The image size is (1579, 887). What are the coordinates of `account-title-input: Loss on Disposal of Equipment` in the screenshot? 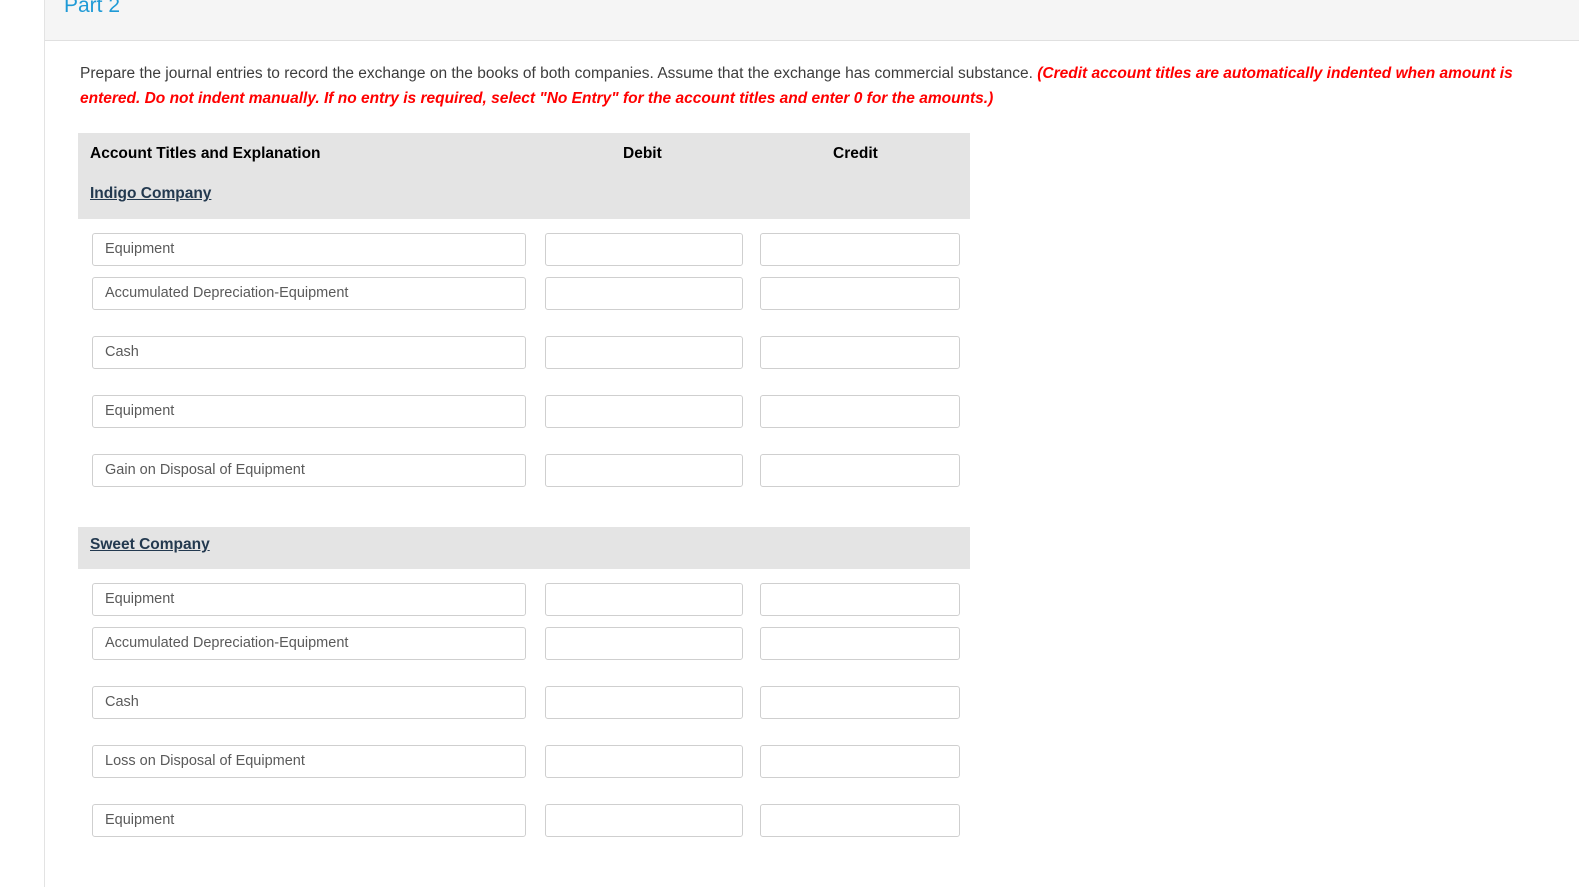 It's located at (309, 761).